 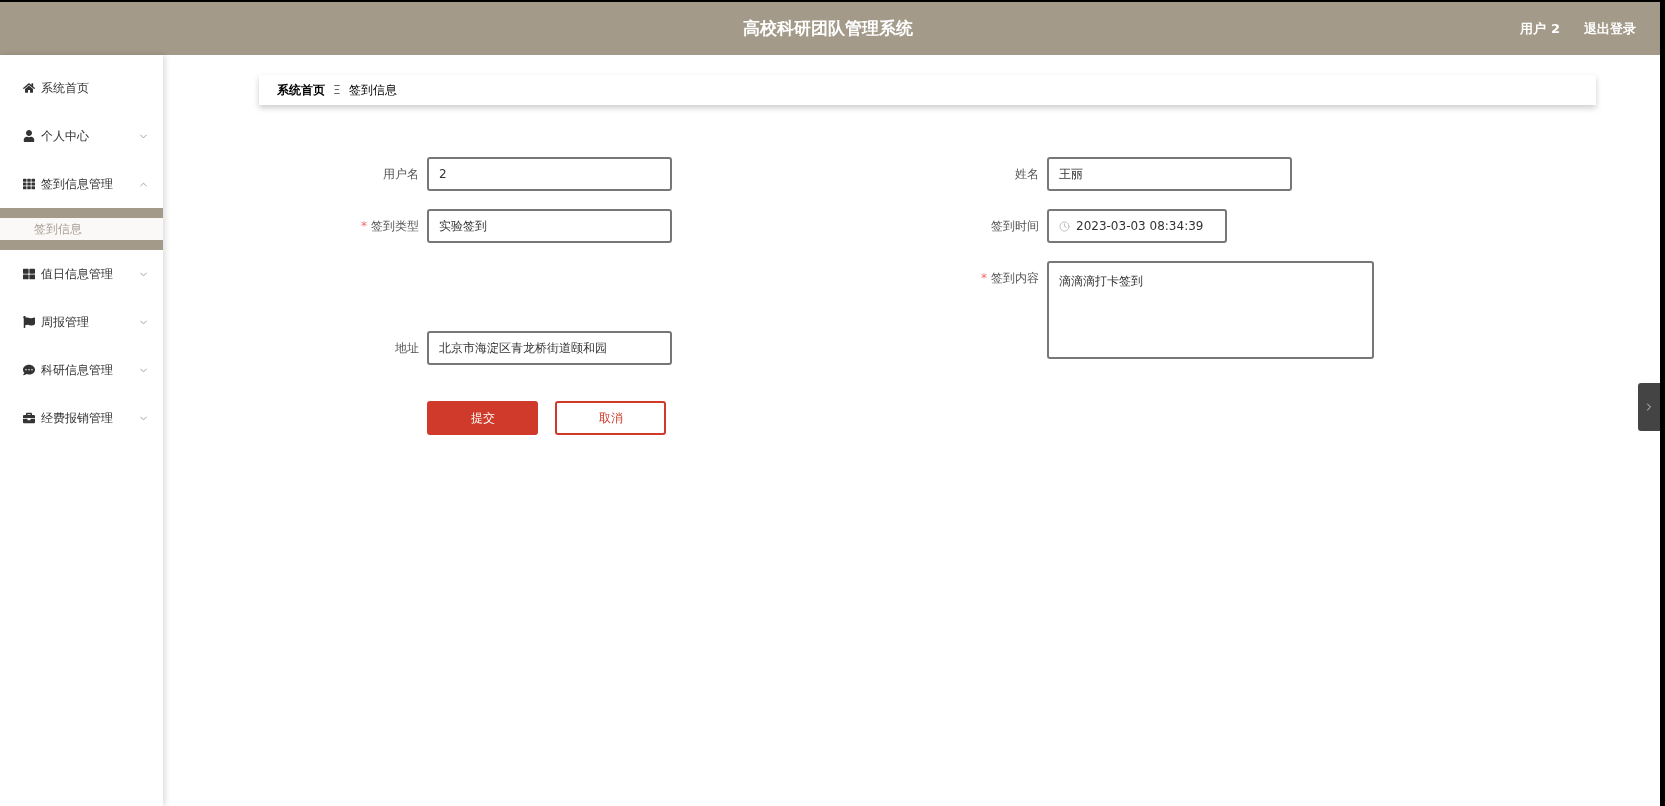 What do you see at coordinates (29, 322) in the screenshot?
I see `flag-icon` at bounding box center [29, 322].